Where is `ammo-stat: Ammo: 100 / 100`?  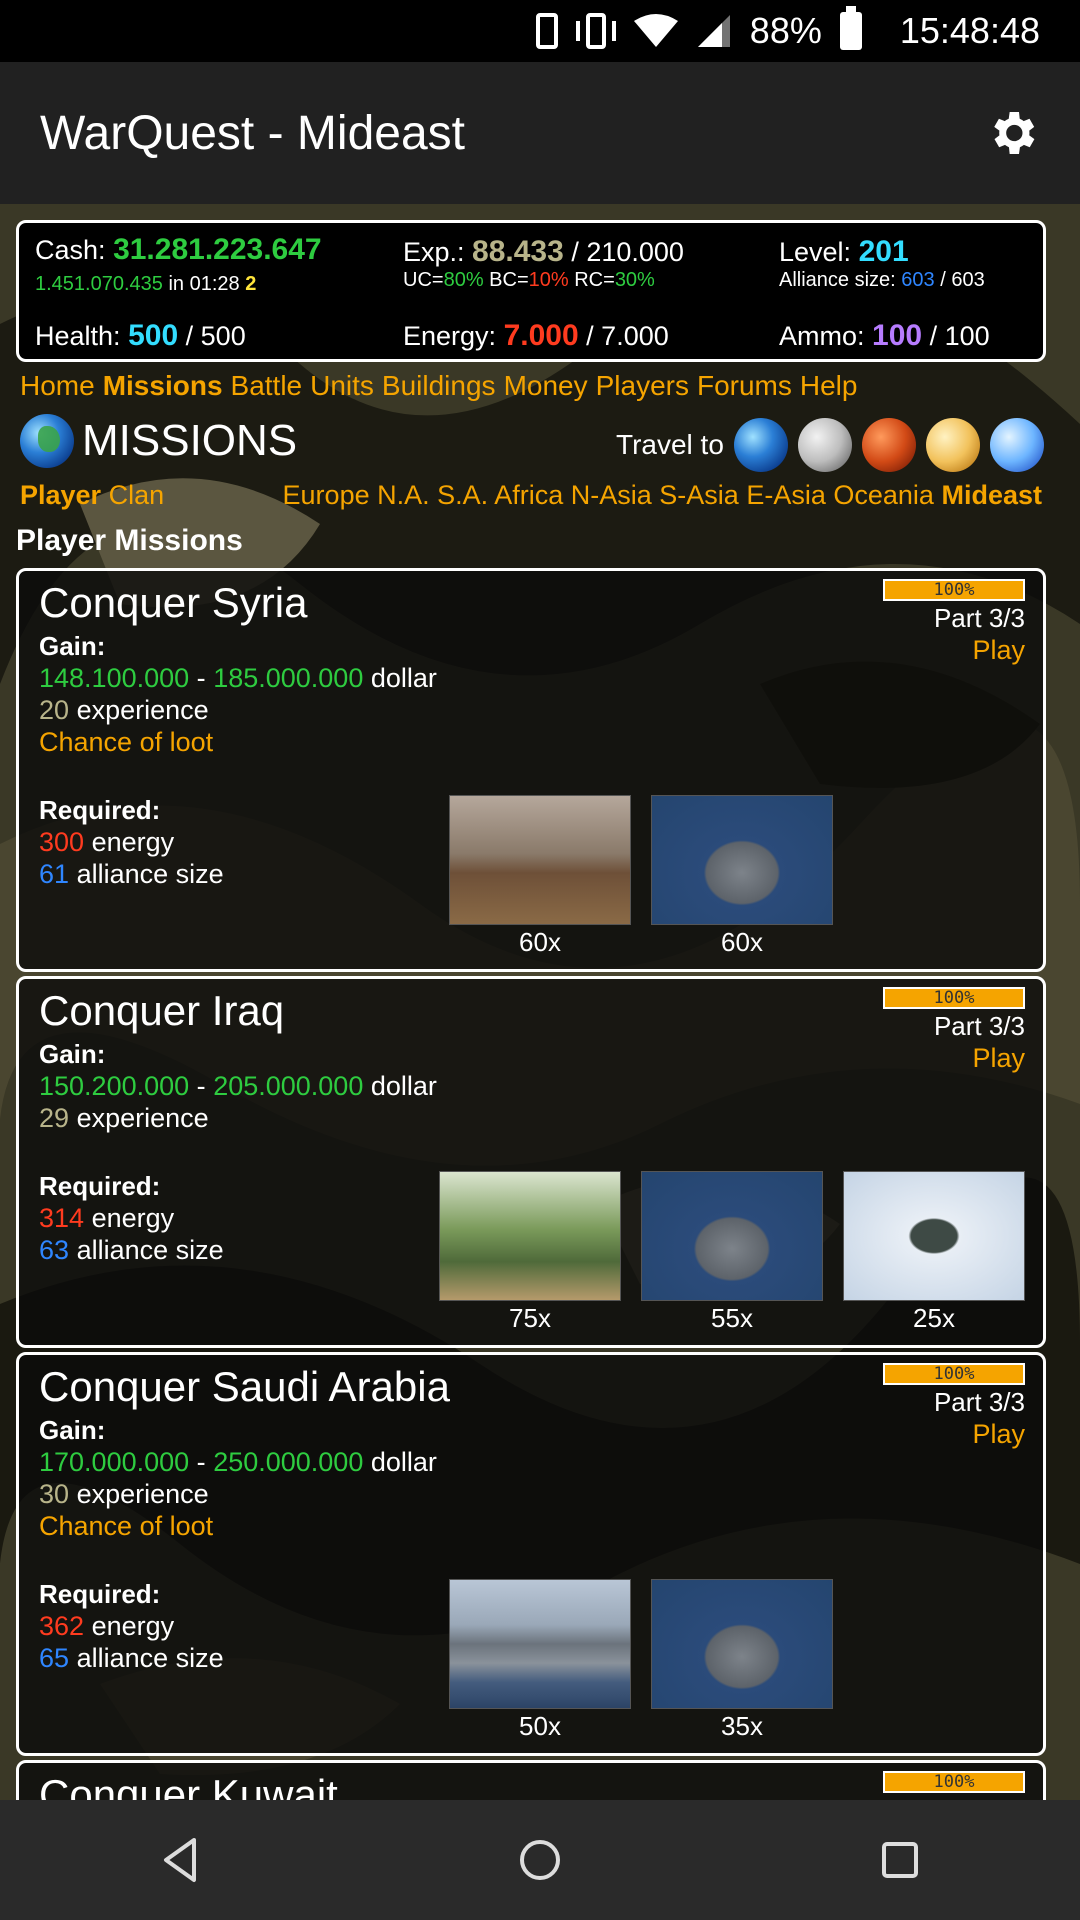
ammo-stat: Ammo: 100 / 100 is located at coordinates (884, 335).